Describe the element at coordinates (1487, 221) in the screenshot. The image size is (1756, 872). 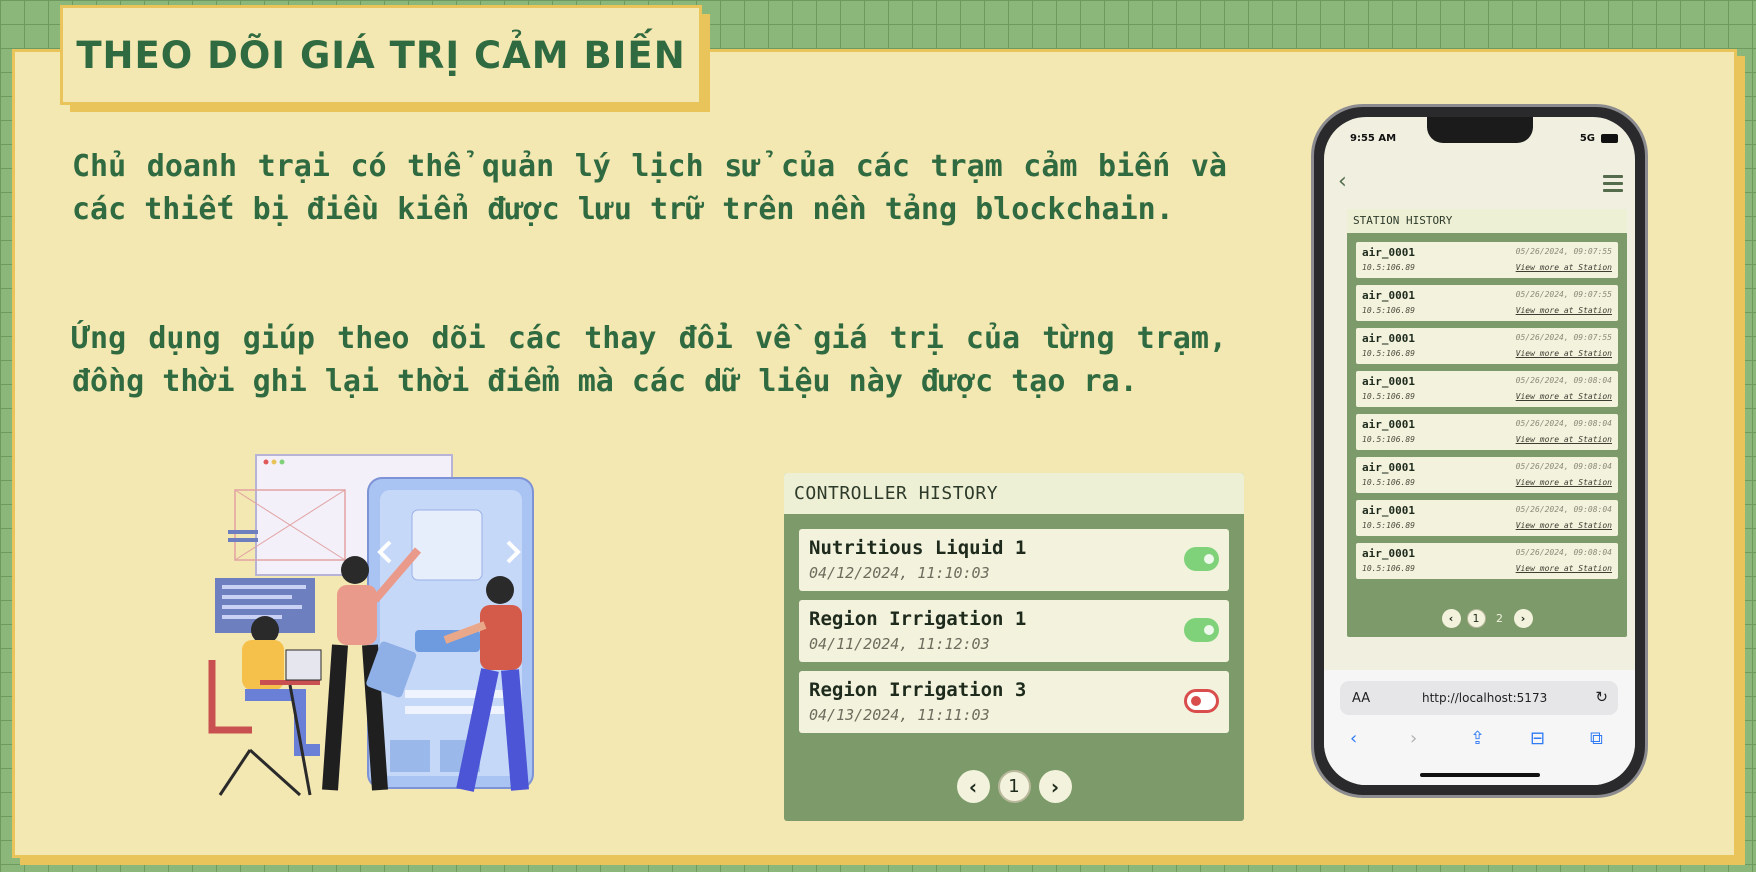
I see `station-history-heading: STATION HISTORY` at that location.